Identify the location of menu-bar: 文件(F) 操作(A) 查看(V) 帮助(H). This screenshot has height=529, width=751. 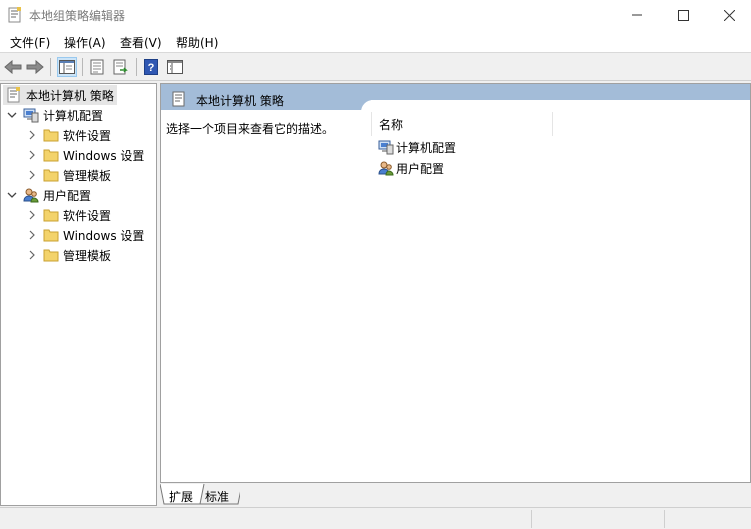
(375, 41).